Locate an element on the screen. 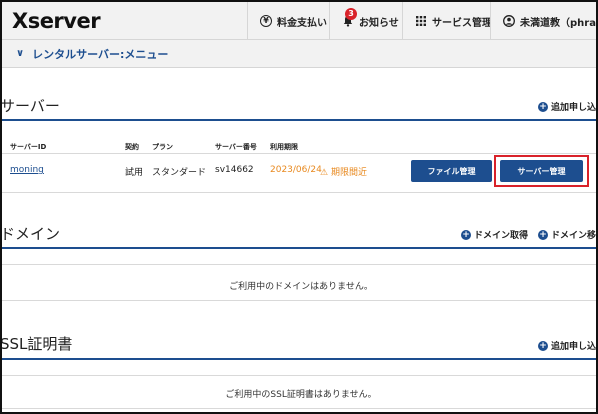  domain-empty-message: ご利用中のドメインはありません。 is located at coordinates (301, 287).